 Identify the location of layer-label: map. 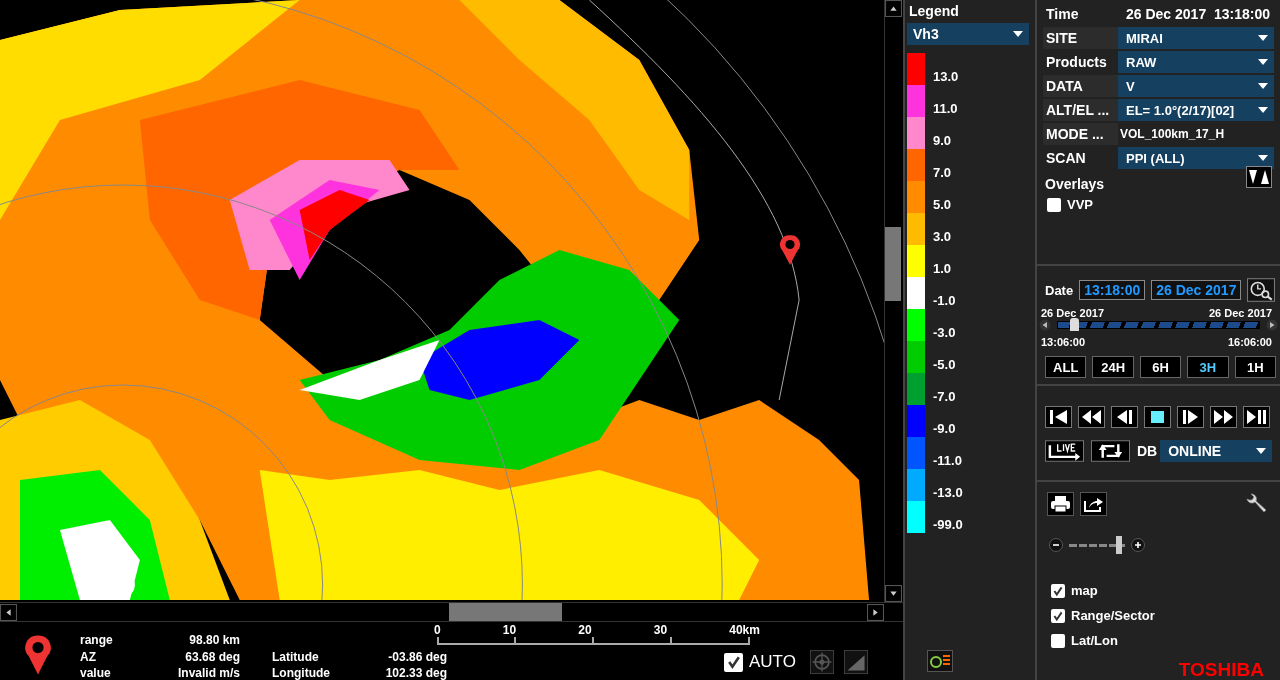
(1084, 590).